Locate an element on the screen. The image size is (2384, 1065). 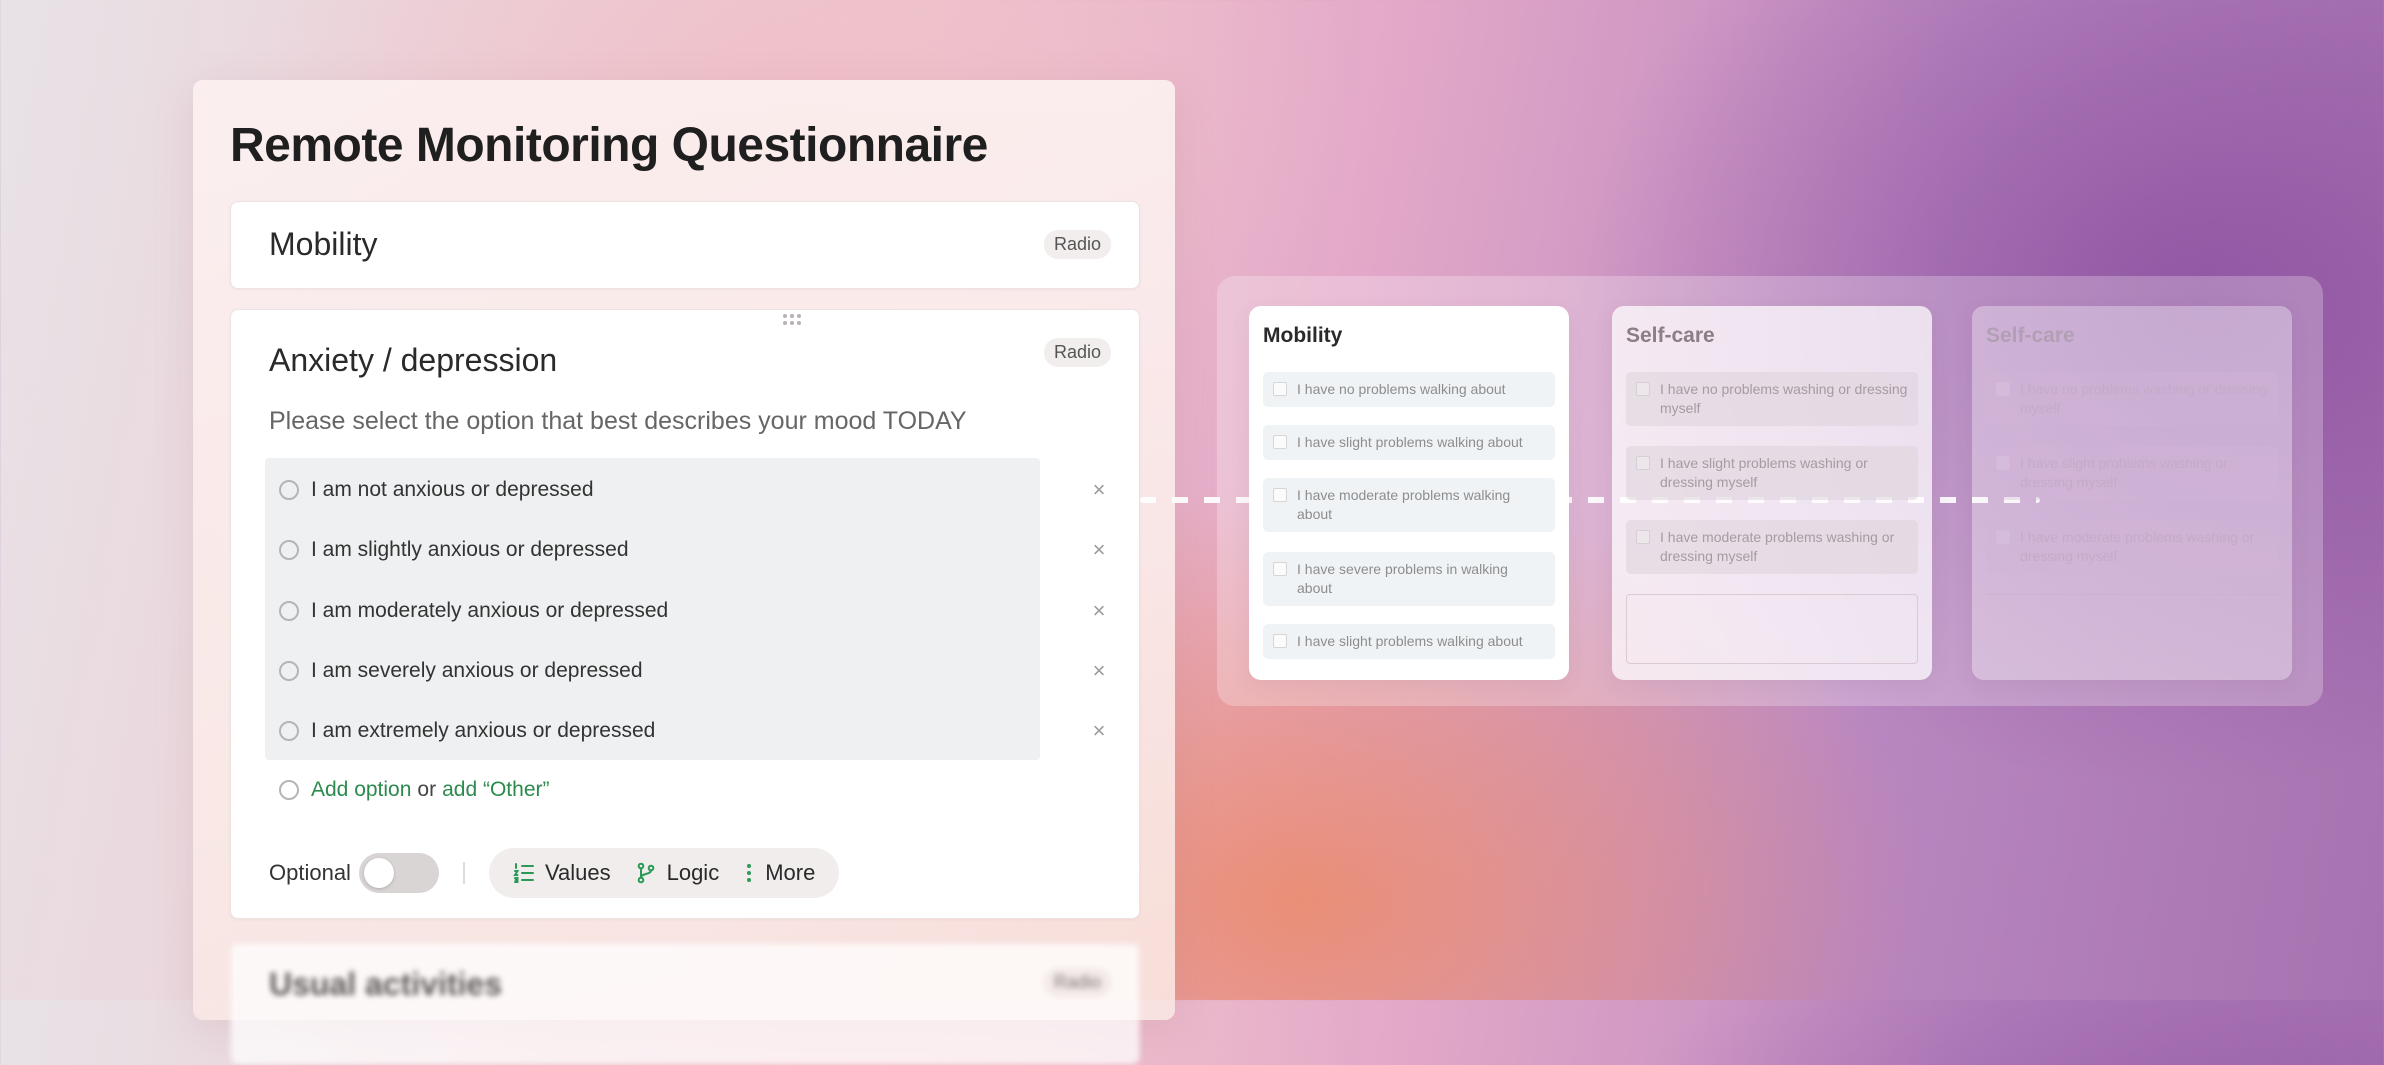
more-button: More is located at coordinates (779, 873).